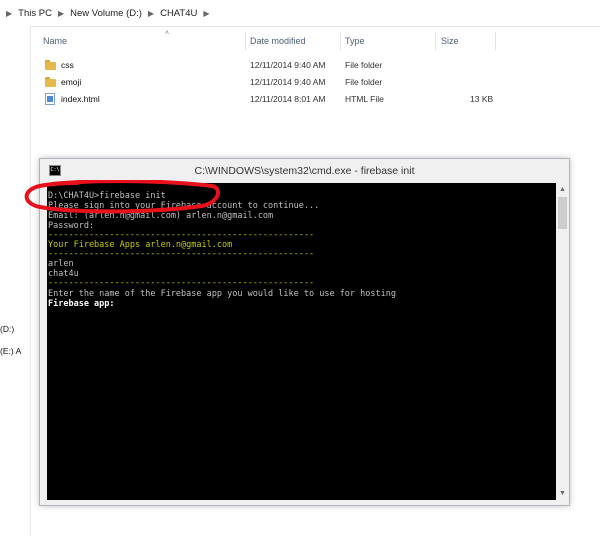 Image resolution: width=600 pixels, height=536 pixels. Describe the element at coordinates (80, 99) in the screenshot. I see `file-name: index.html` at that location.